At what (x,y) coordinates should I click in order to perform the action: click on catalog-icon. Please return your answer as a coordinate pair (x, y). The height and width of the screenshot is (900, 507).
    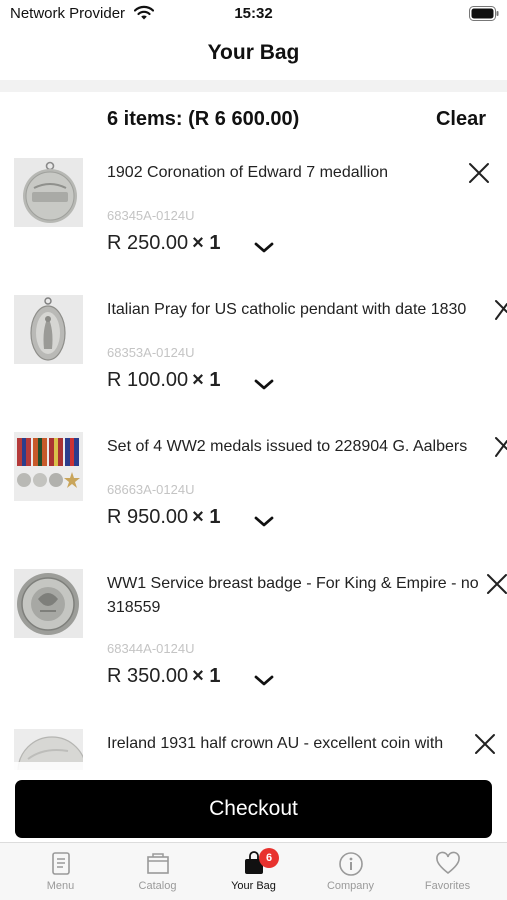
    Looking at the image, I should click on (158, 863).